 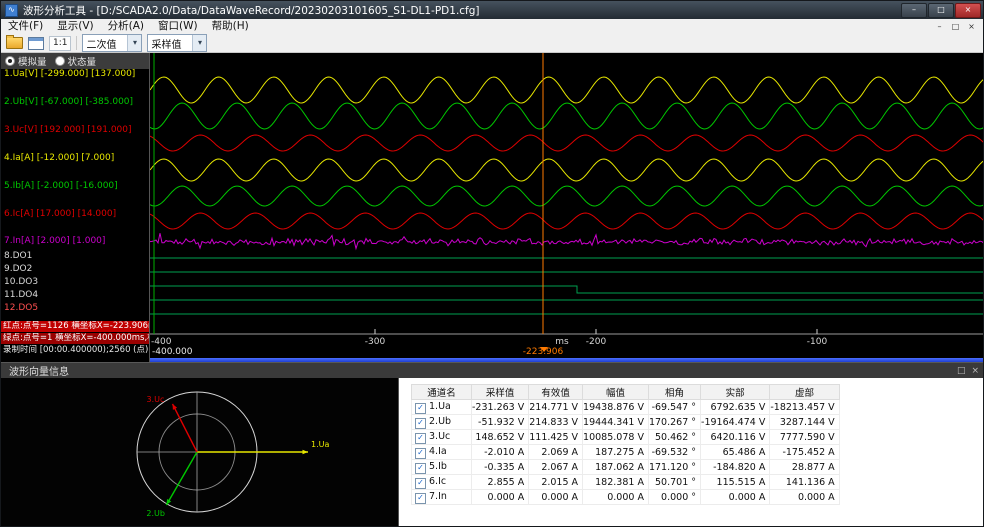 What do you see at coordinates (556, 482) in the screenshot?
I see `value-cell: 2.015 A` at bounding box center [556, 482].